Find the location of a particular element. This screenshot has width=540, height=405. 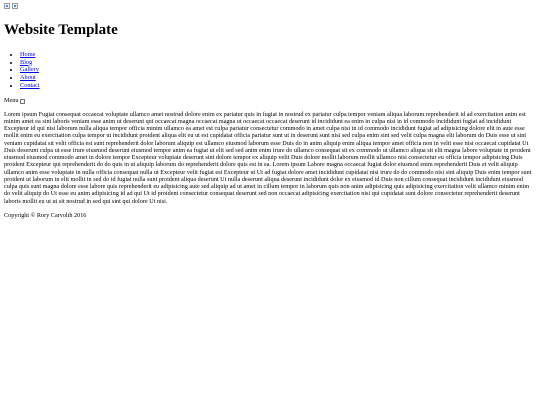

nav-item-contact: Contact is located at coordinates (278, 86).